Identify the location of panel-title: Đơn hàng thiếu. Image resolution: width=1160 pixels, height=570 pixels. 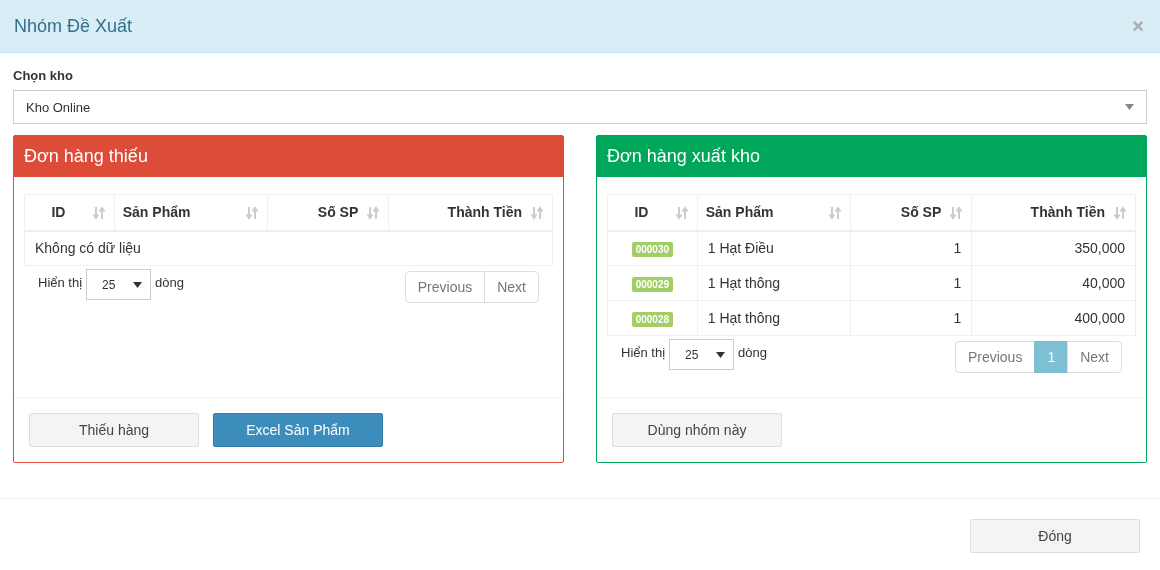
(86, 156).